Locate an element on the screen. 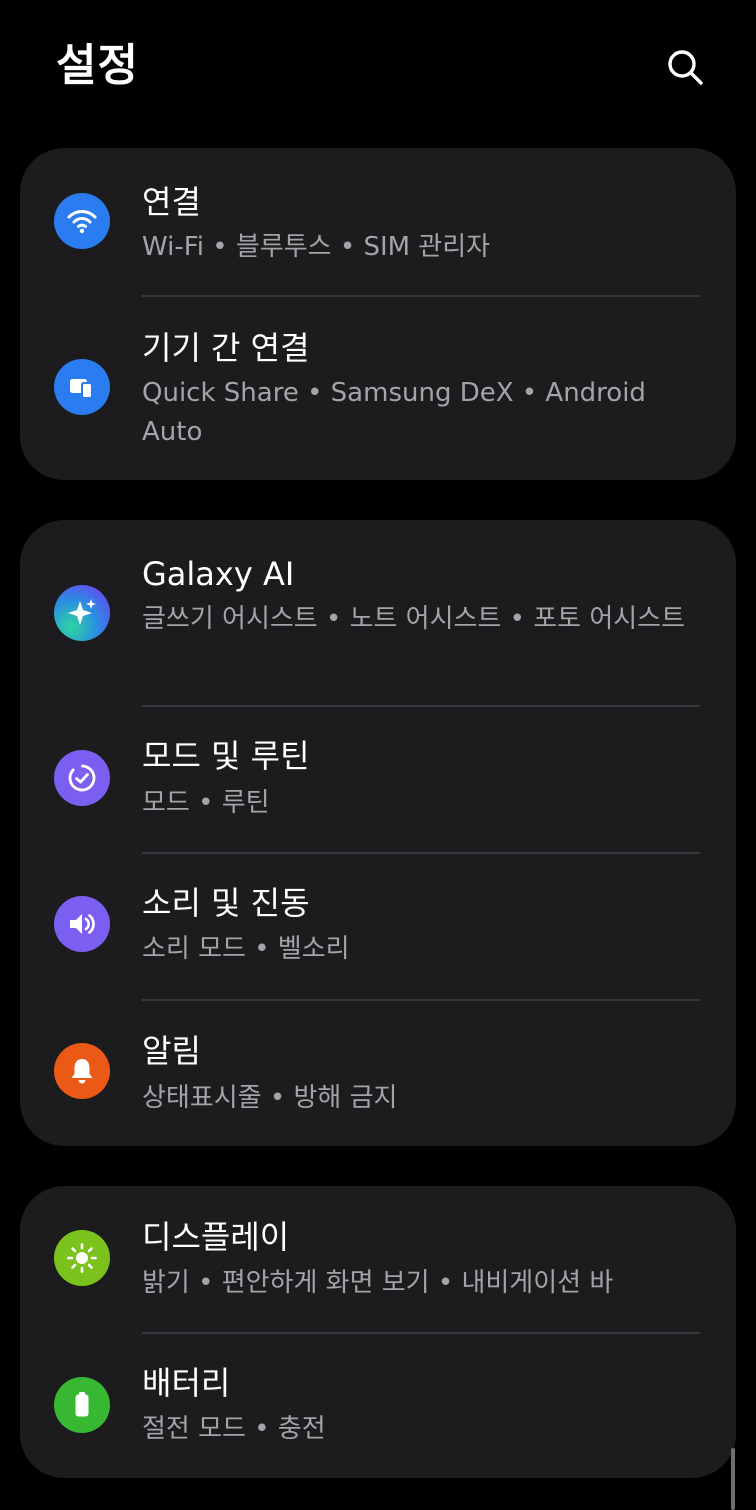 Image resolution: width=756 pixels, height=1510 pixels. item-title: 모드 및 루틴 is located at coordinates (226, 756).